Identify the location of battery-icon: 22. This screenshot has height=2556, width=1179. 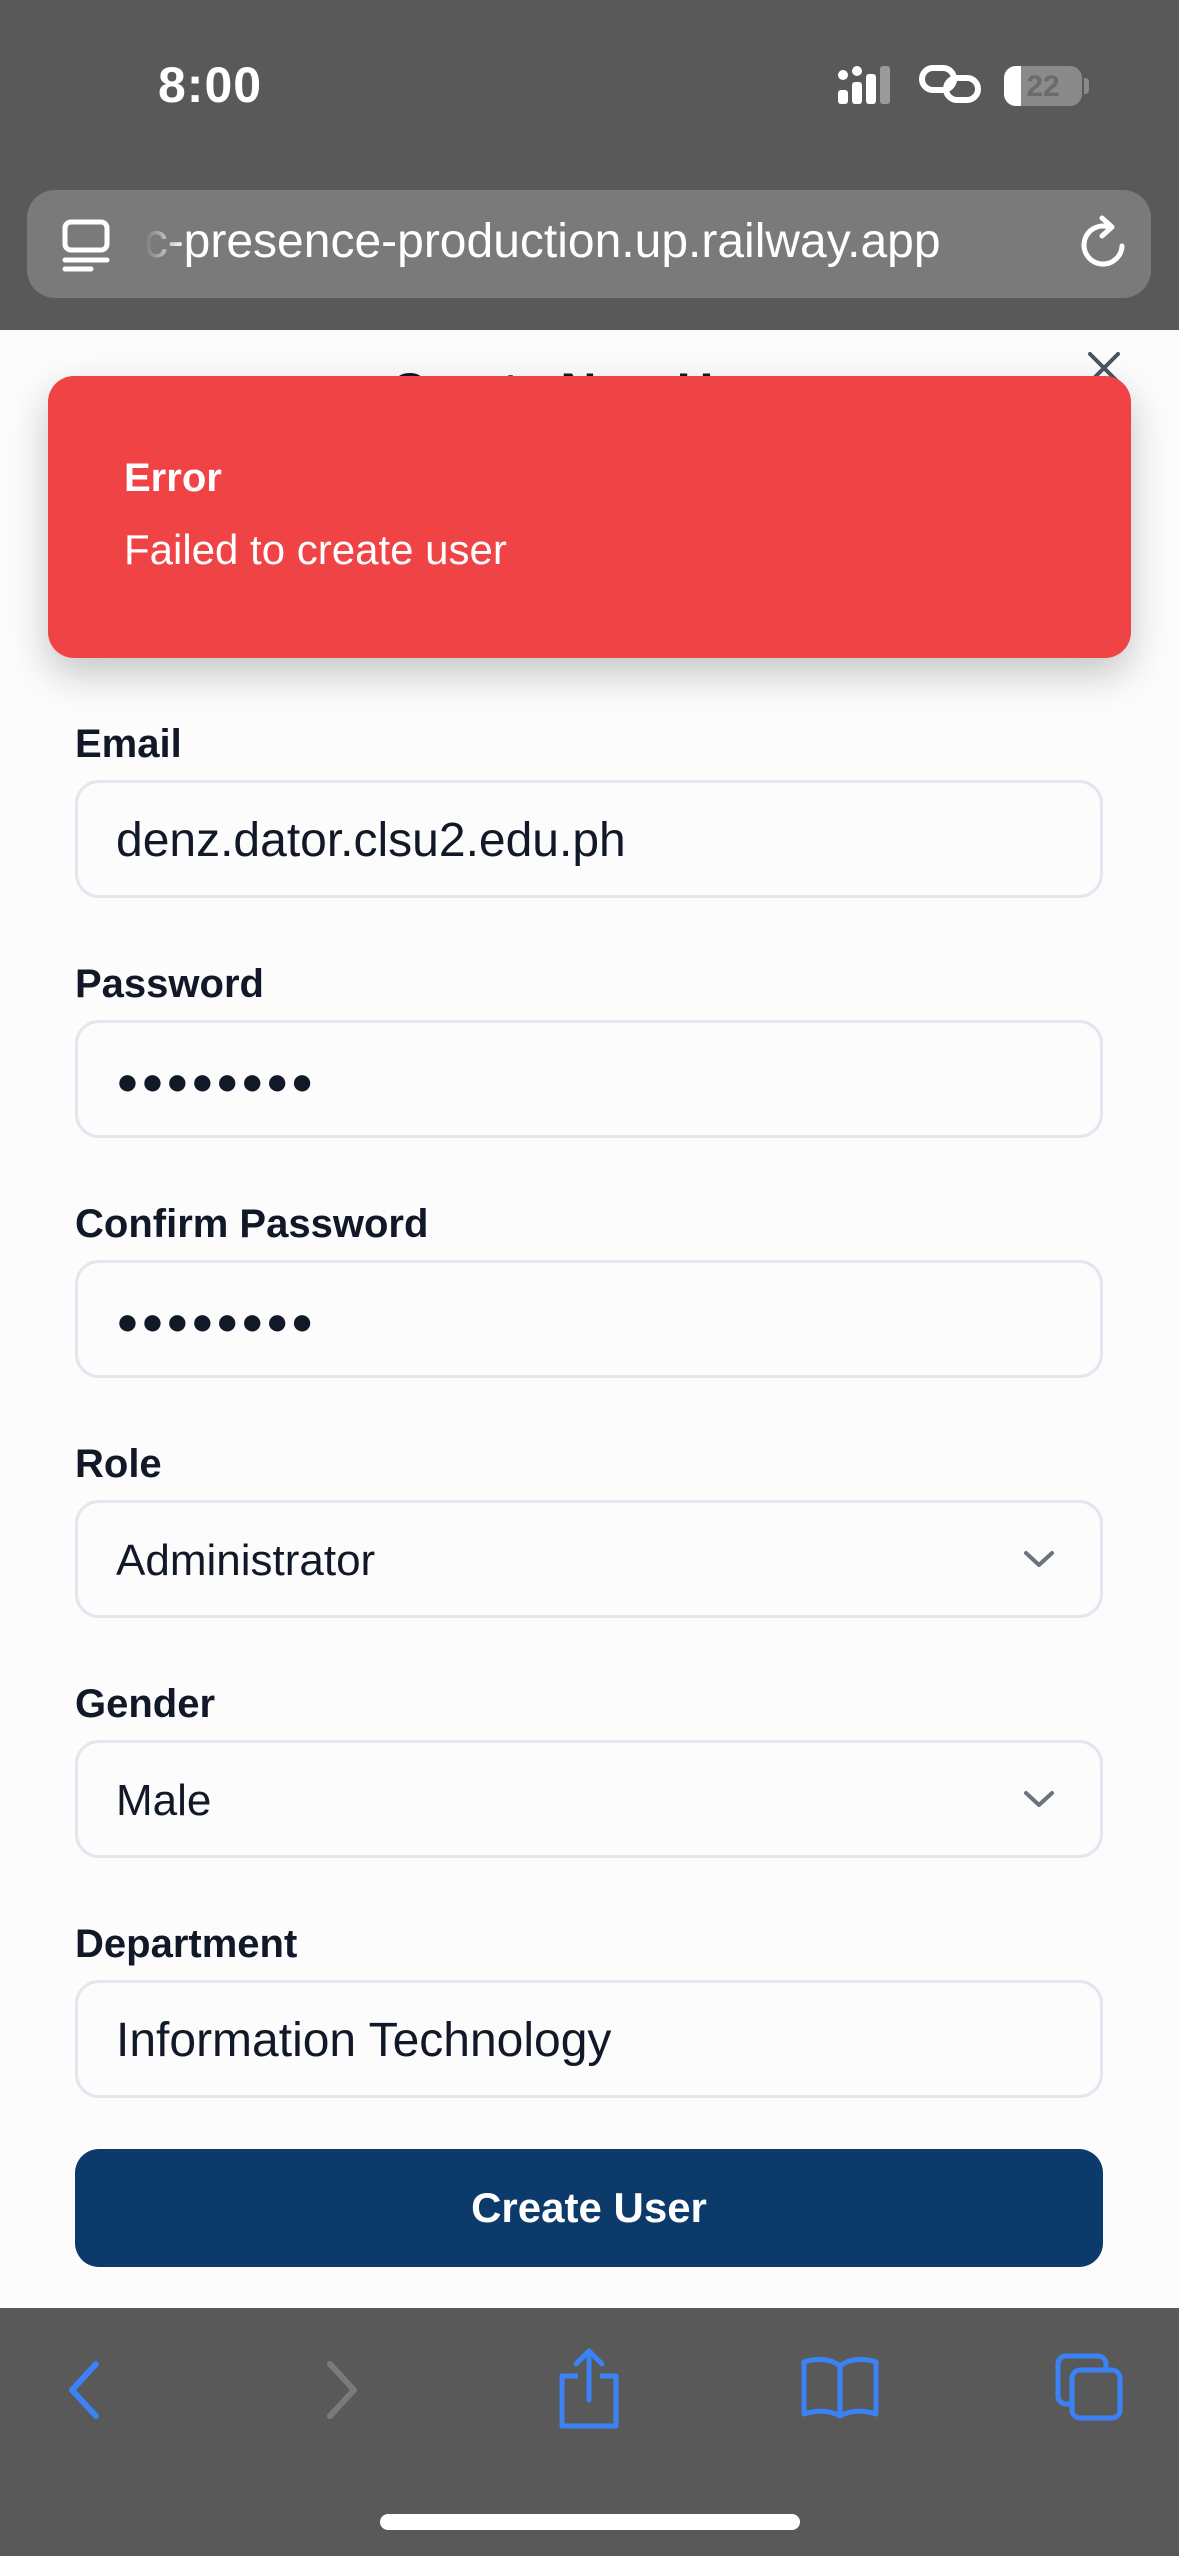
(1043, 86).